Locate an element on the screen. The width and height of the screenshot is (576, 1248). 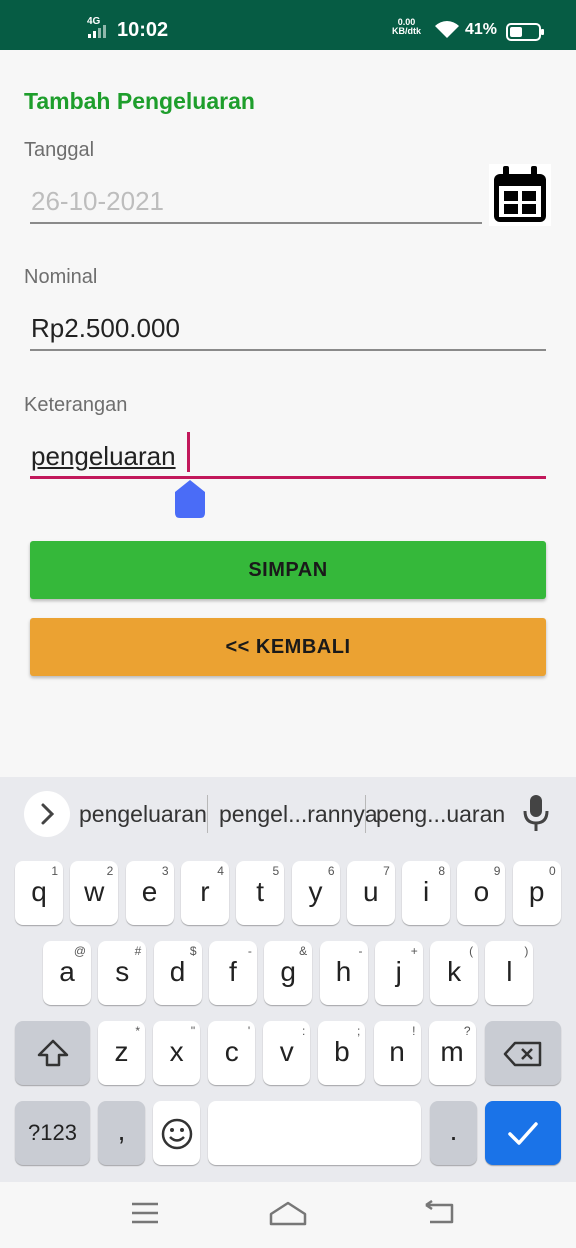
status-bar: 4G 10:02 0.00 KB/dtk 41% is located at coordinates (288, 25).